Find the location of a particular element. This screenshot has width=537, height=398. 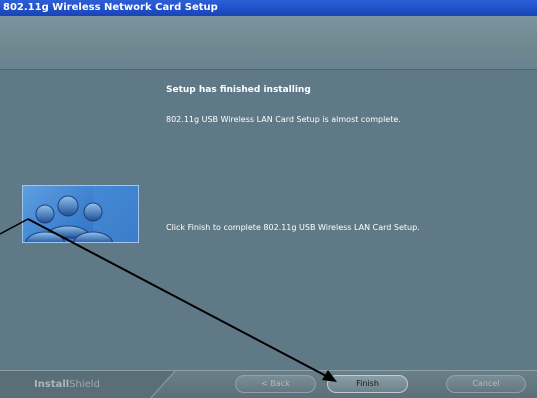

installshield-logo: InstallShield is located at coordinates (67, 384).